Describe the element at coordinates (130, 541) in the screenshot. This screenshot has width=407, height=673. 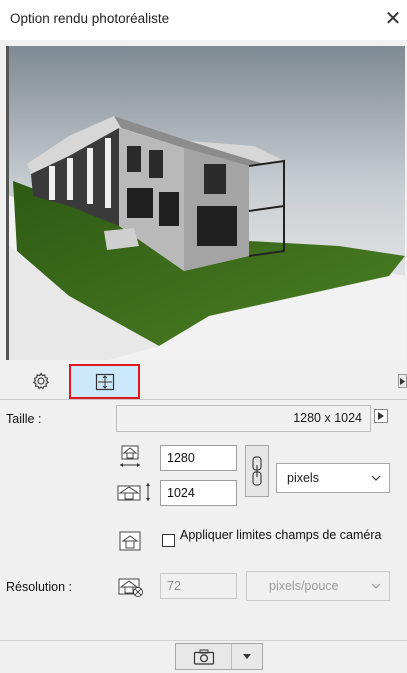
I see `camera-limits-icon` at that location.